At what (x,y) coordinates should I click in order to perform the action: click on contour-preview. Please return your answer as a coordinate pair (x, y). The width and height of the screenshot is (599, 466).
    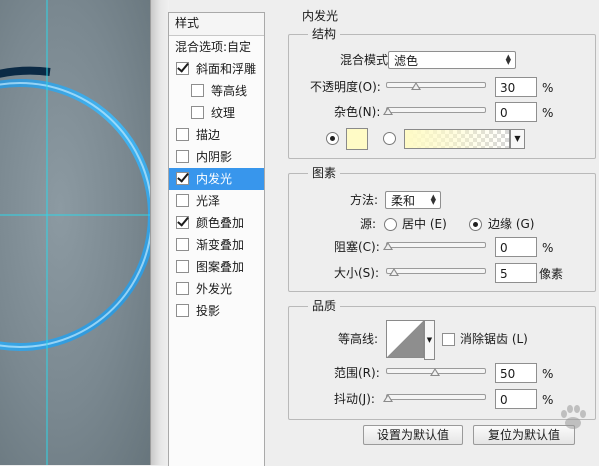
    Looking at the image, I should click on (405, 339).